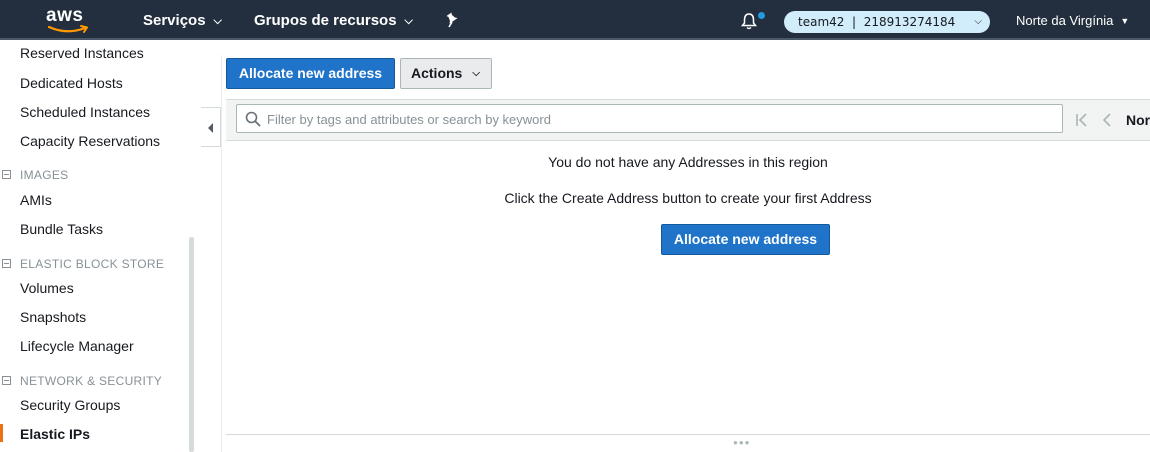 Image resolution: width=1150 pixels, height=452 pixels. Describe the element at coordinates (1107, 120) in the screenshot. I see `previous-page-icon` at that location.